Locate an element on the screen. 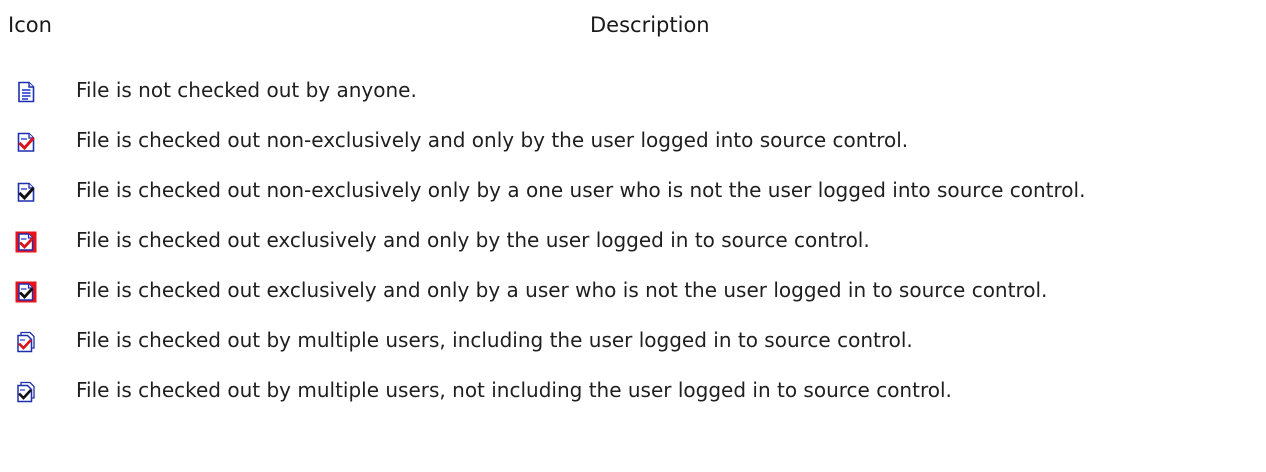 Image resolution: width=1266 pixels, height=472 pixels. file-checked-out-exclusive-self-icon is located at coordinates (26, 242).